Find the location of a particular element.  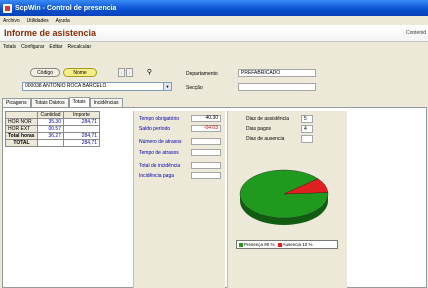

cell-cantidad: 00.57 is located at coordinates (50, 129).